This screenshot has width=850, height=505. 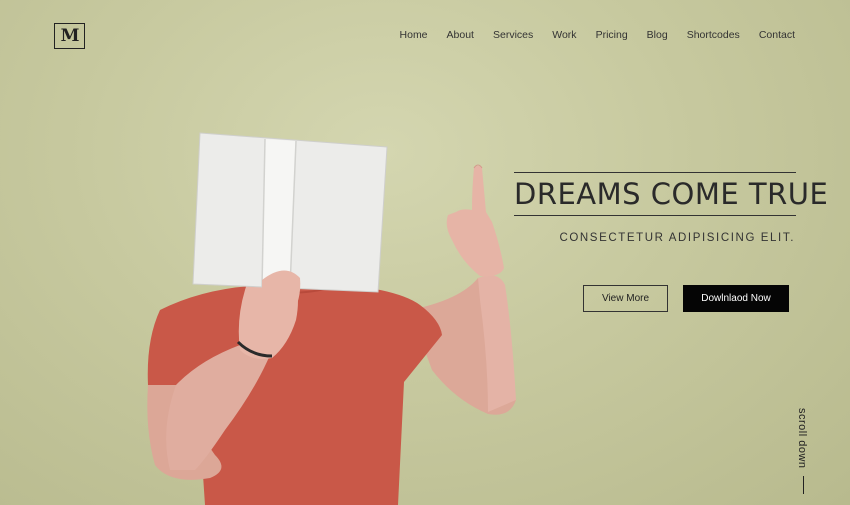 I want to click on pointing-hand, so click(x=475, y=221).